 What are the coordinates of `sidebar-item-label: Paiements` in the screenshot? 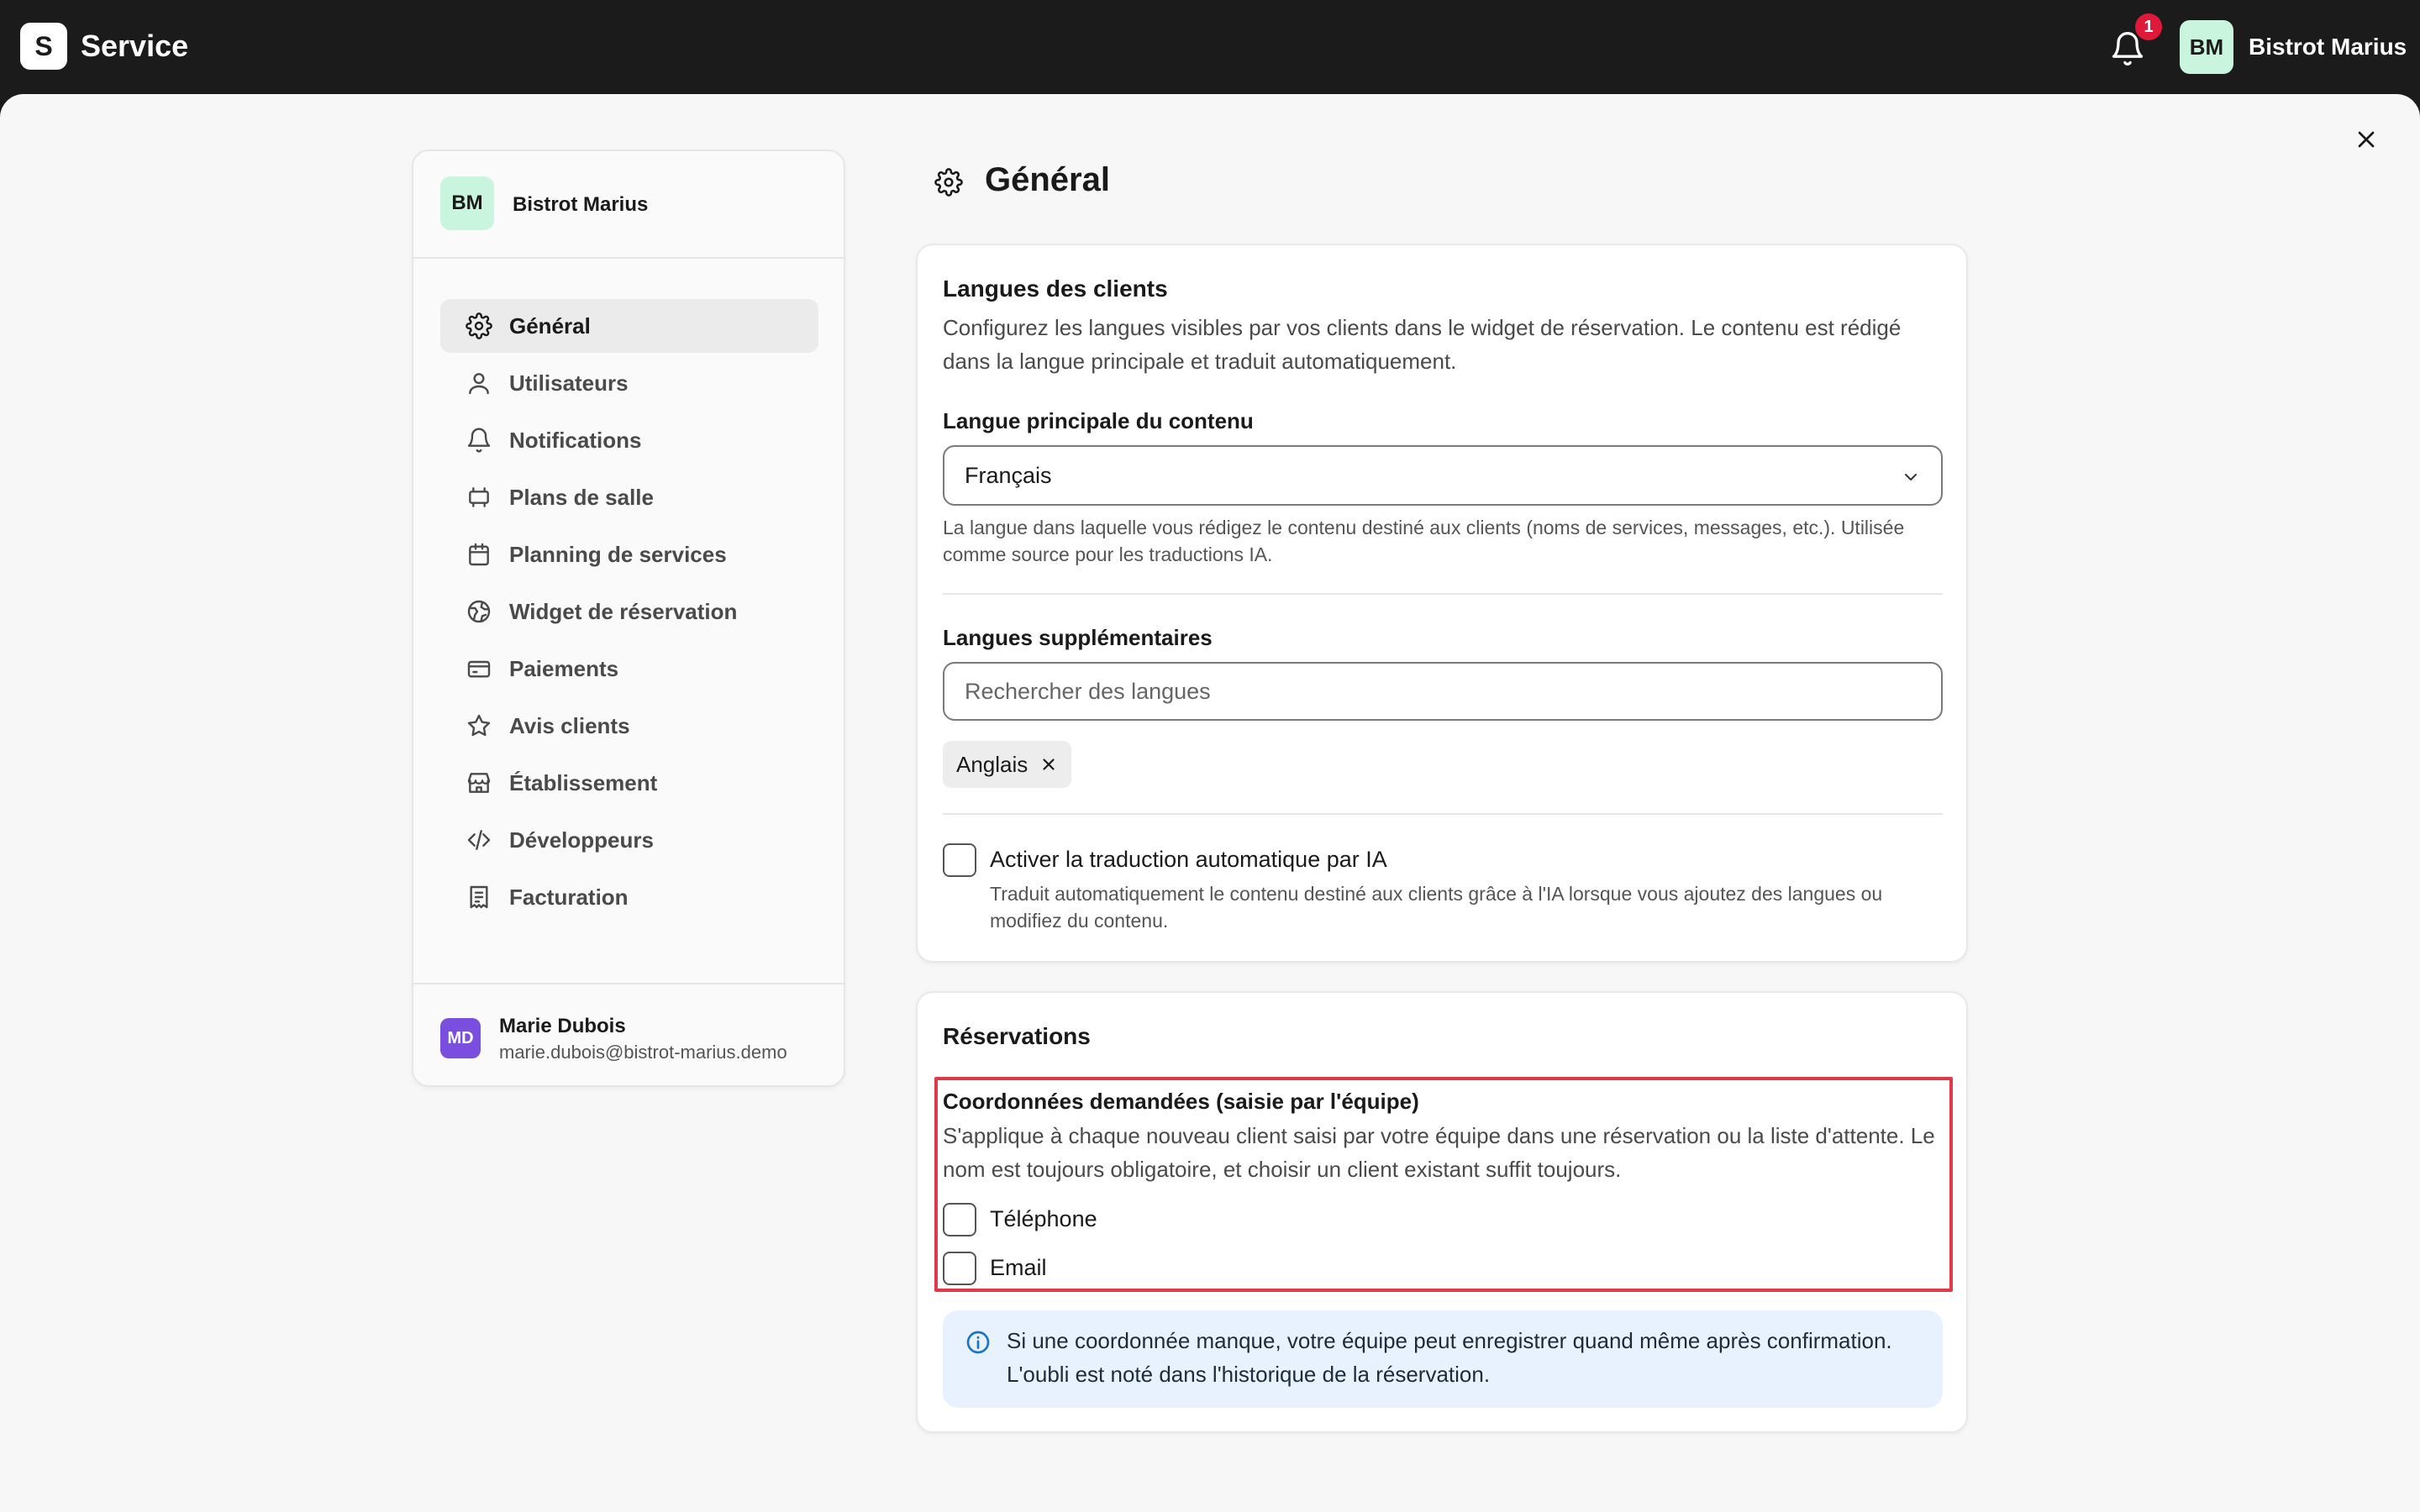 It's located at (564, 668).